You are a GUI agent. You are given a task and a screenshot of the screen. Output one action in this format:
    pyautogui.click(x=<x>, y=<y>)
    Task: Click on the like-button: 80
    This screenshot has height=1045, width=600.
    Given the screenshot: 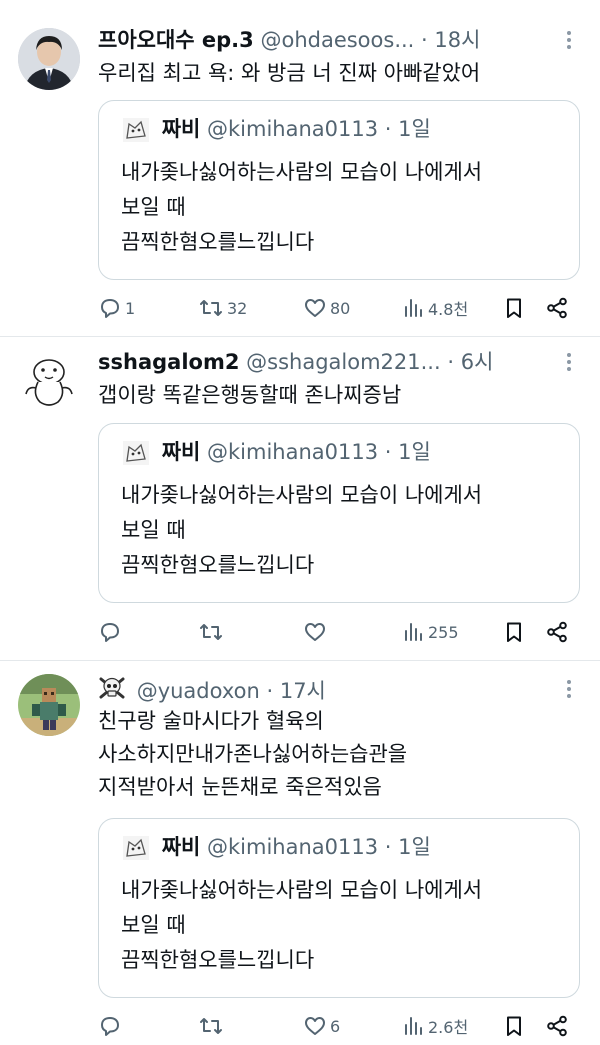 What is the action you would take?
    pyautogui.click(x=326, y=308)
    